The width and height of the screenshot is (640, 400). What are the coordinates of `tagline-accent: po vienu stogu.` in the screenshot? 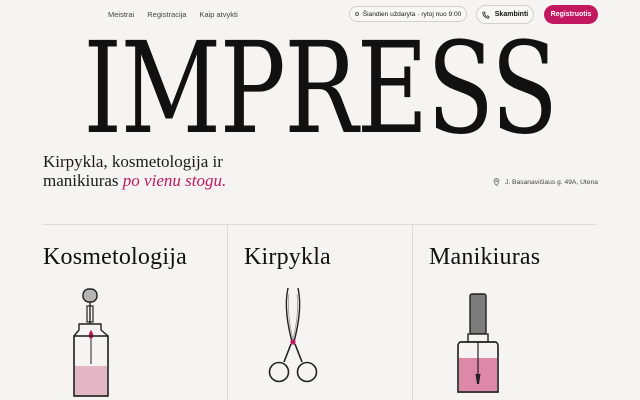 It's located at (174, 180).